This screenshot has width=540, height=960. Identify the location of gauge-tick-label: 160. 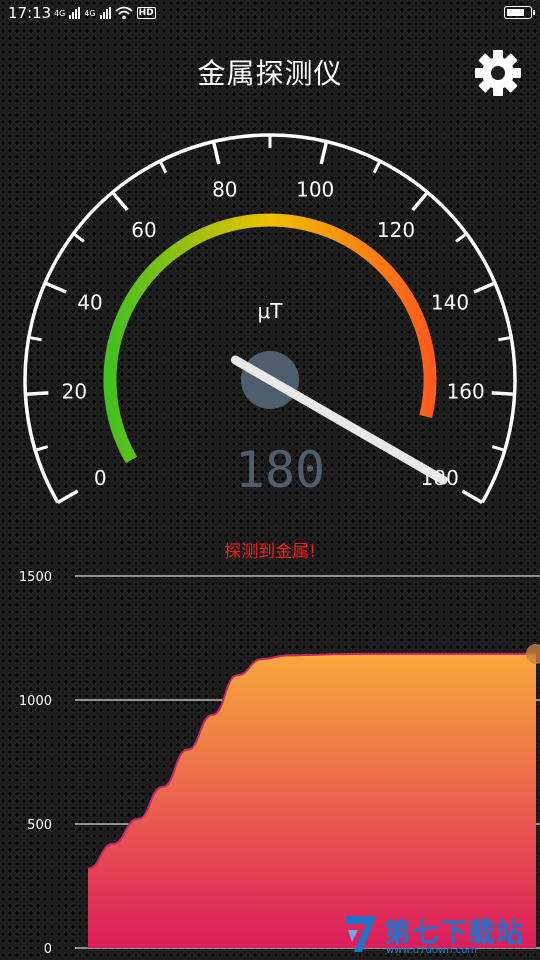
(466, 391).